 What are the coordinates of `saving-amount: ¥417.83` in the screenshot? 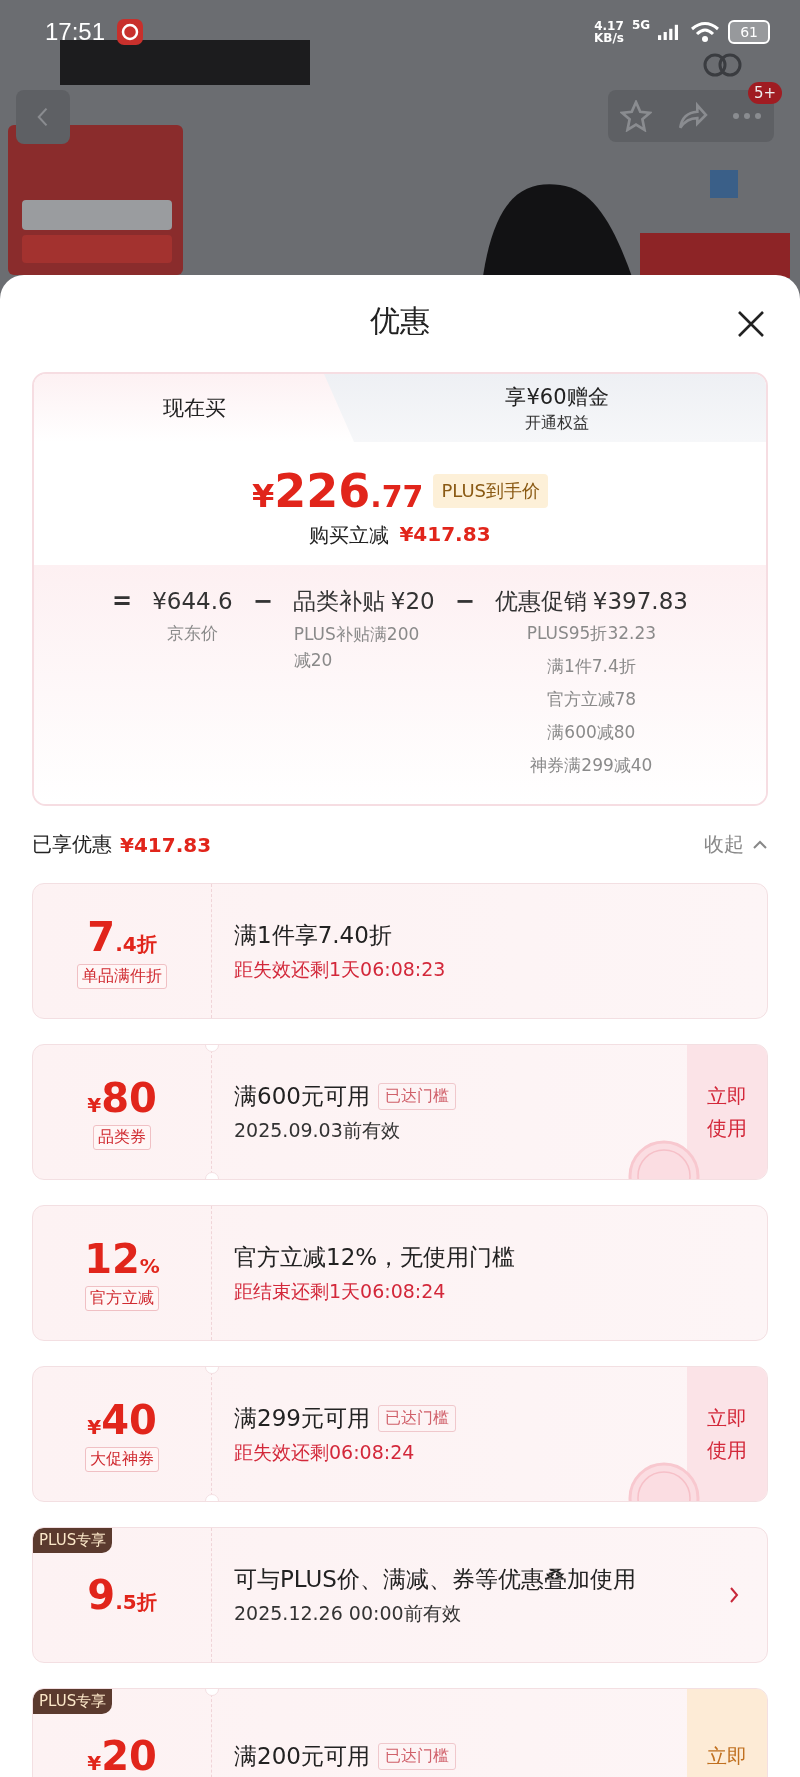 It's located at (445, 535).